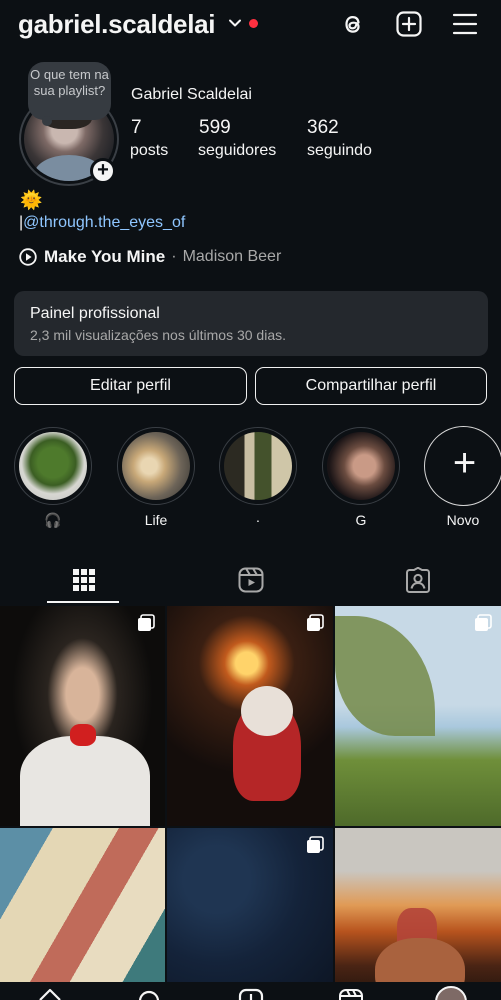  I want to click on profile-music: Make You Mine · Madison Beer, so click(150, 257).